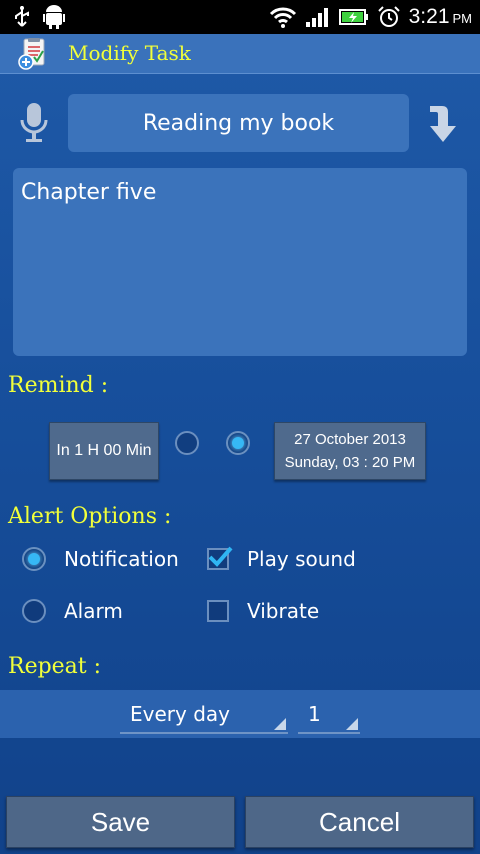  I want to click on date-time-button: 27 October 2013 Sunday, 03 : 20 PM, so click(350, 451).